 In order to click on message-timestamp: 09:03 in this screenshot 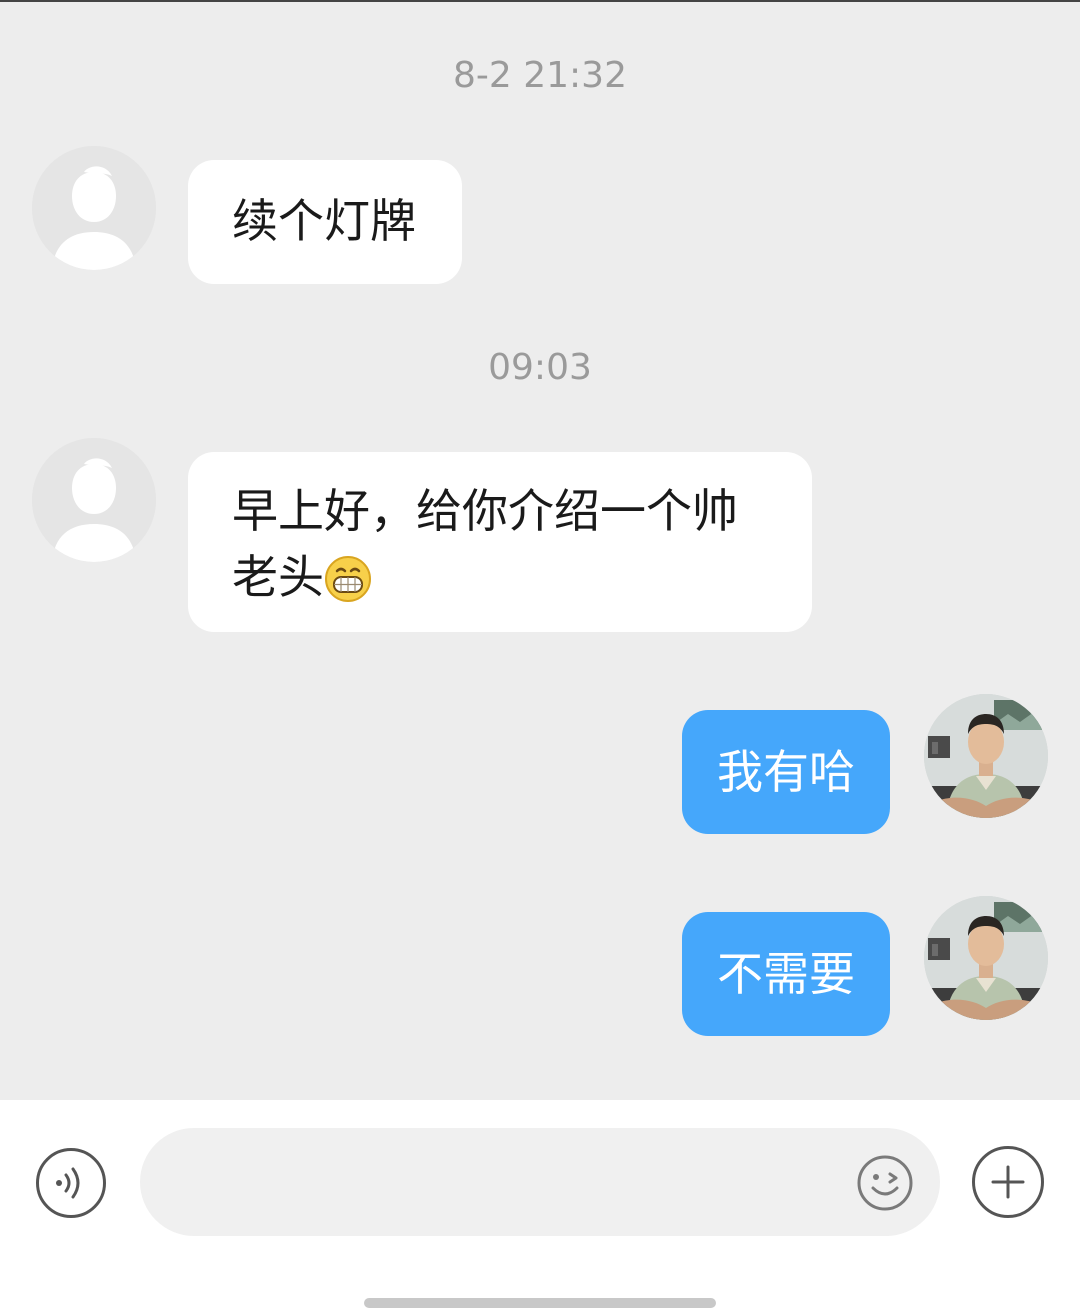, I will do `click(540, 367)`.